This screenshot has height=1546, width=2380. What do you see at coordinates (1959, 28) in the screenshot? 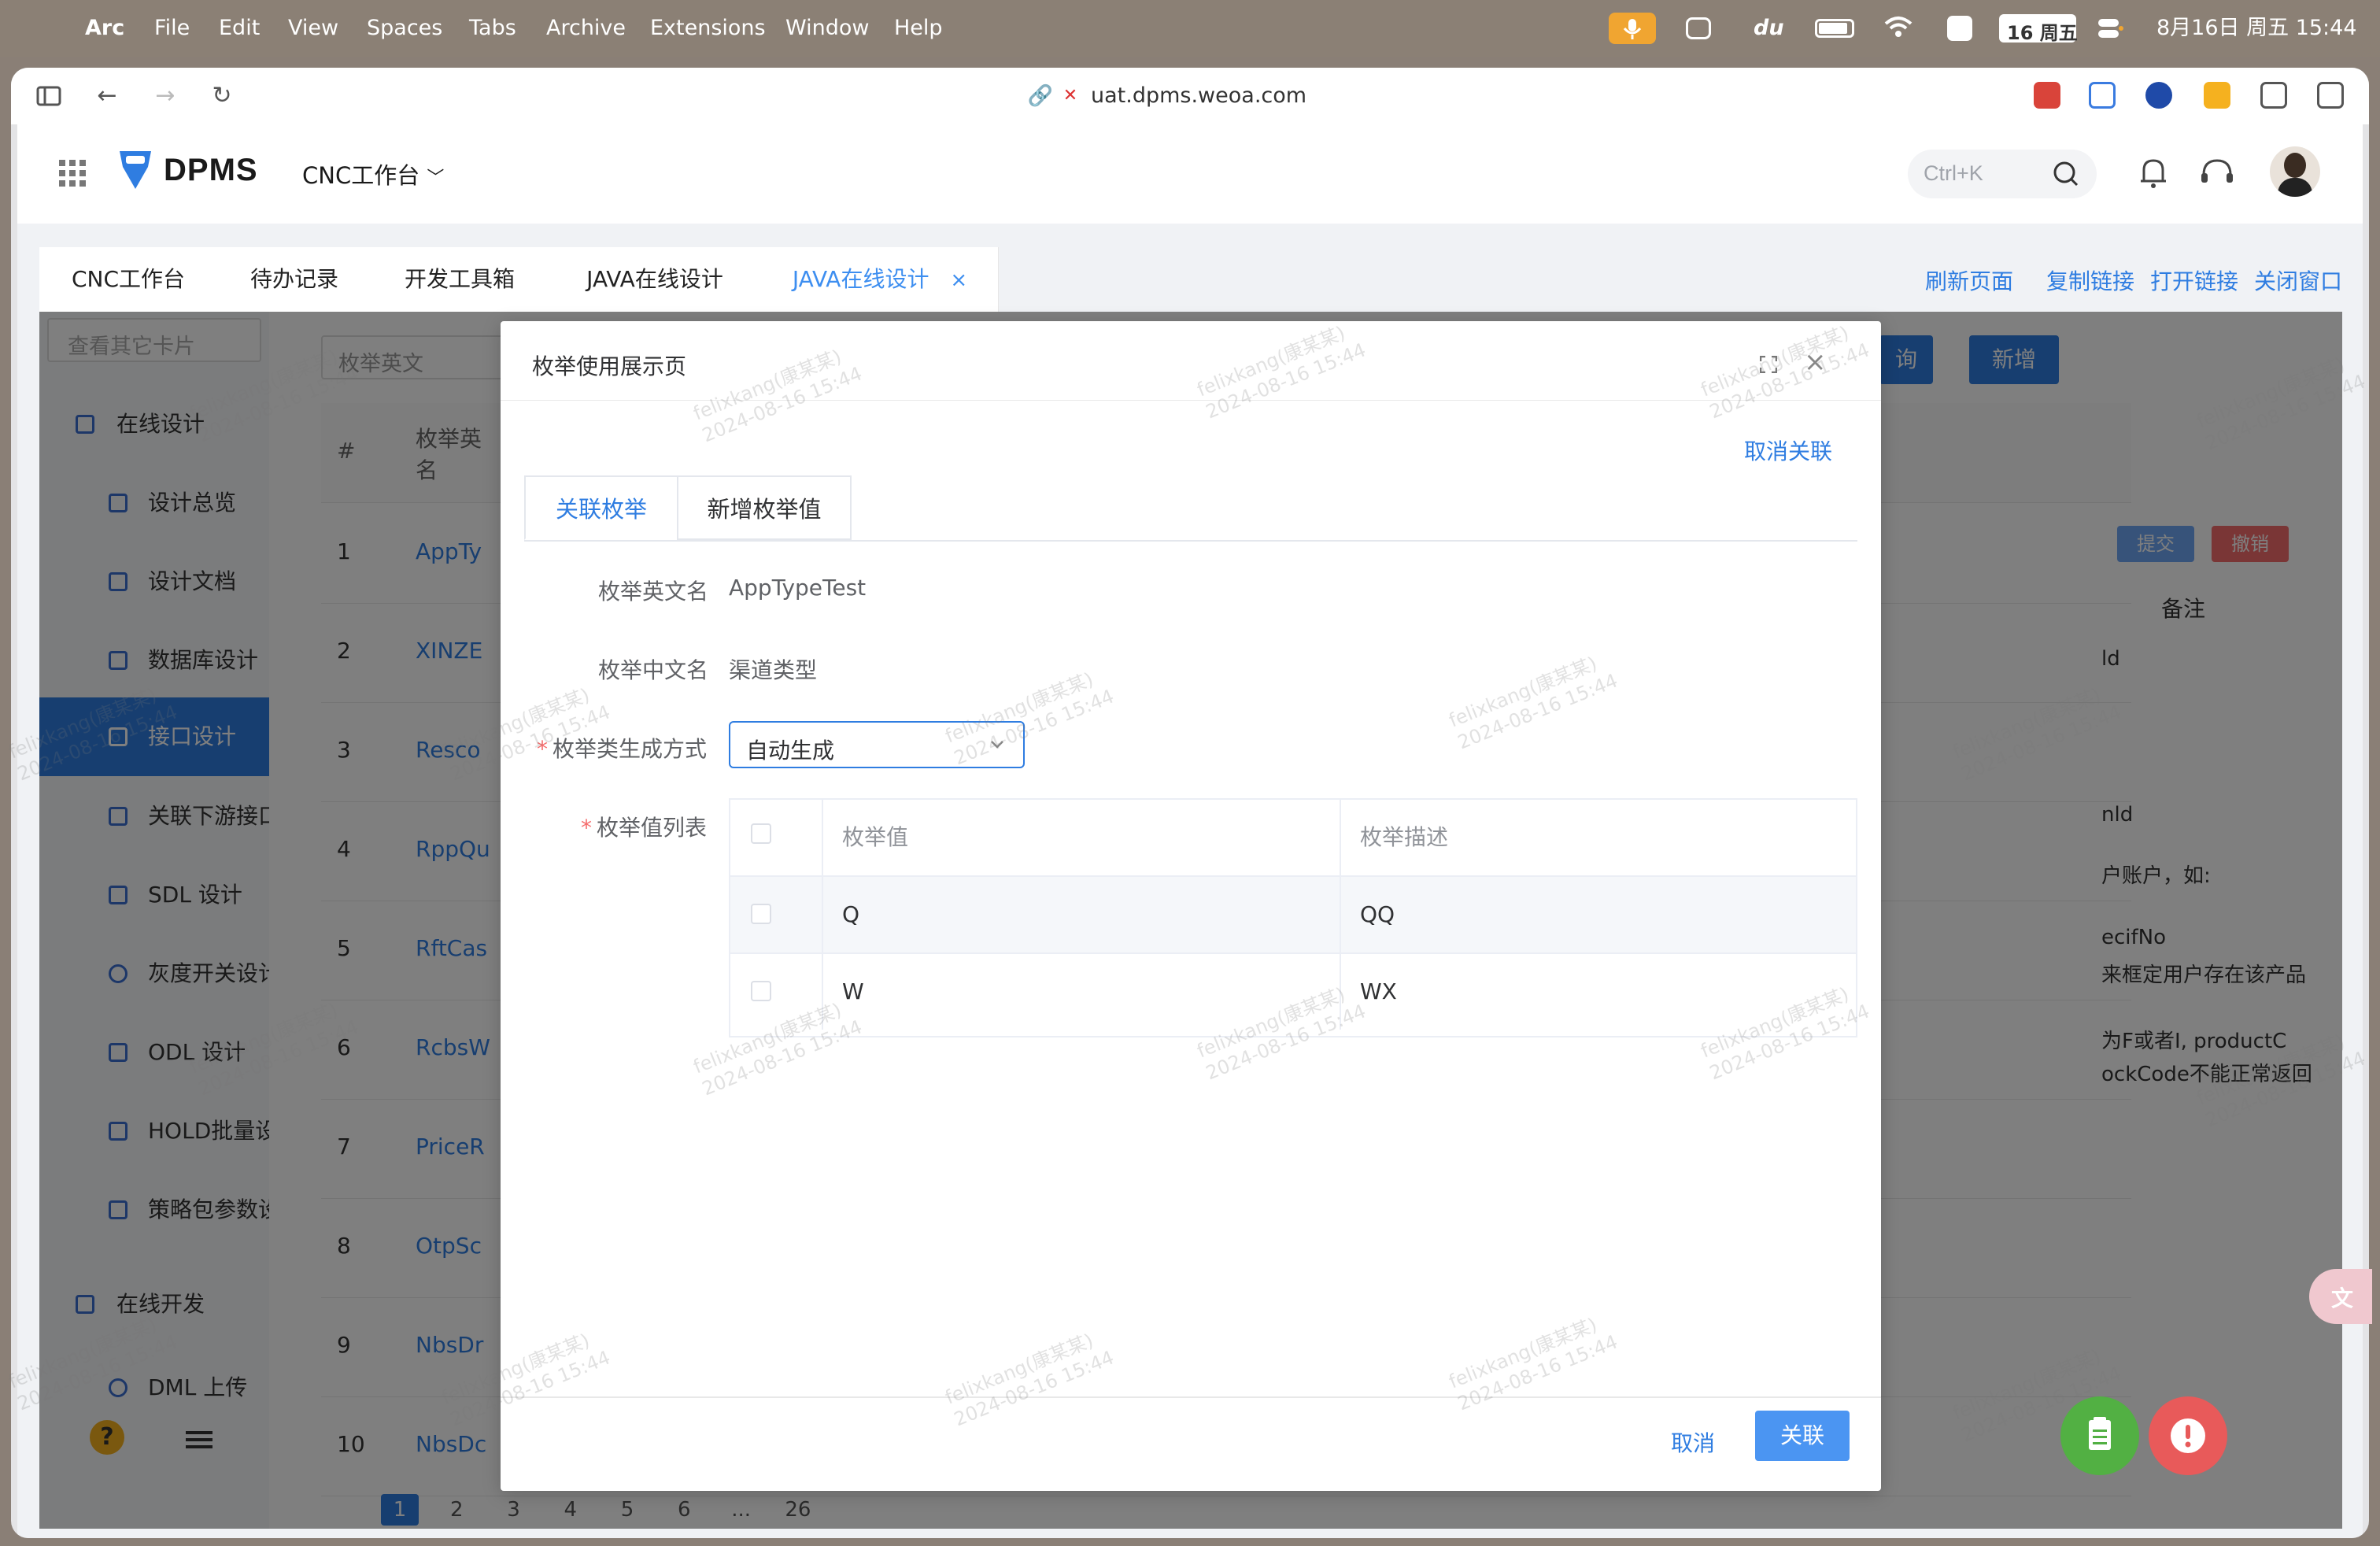
I see `notes-icon` at bounding box center [1959, 28].